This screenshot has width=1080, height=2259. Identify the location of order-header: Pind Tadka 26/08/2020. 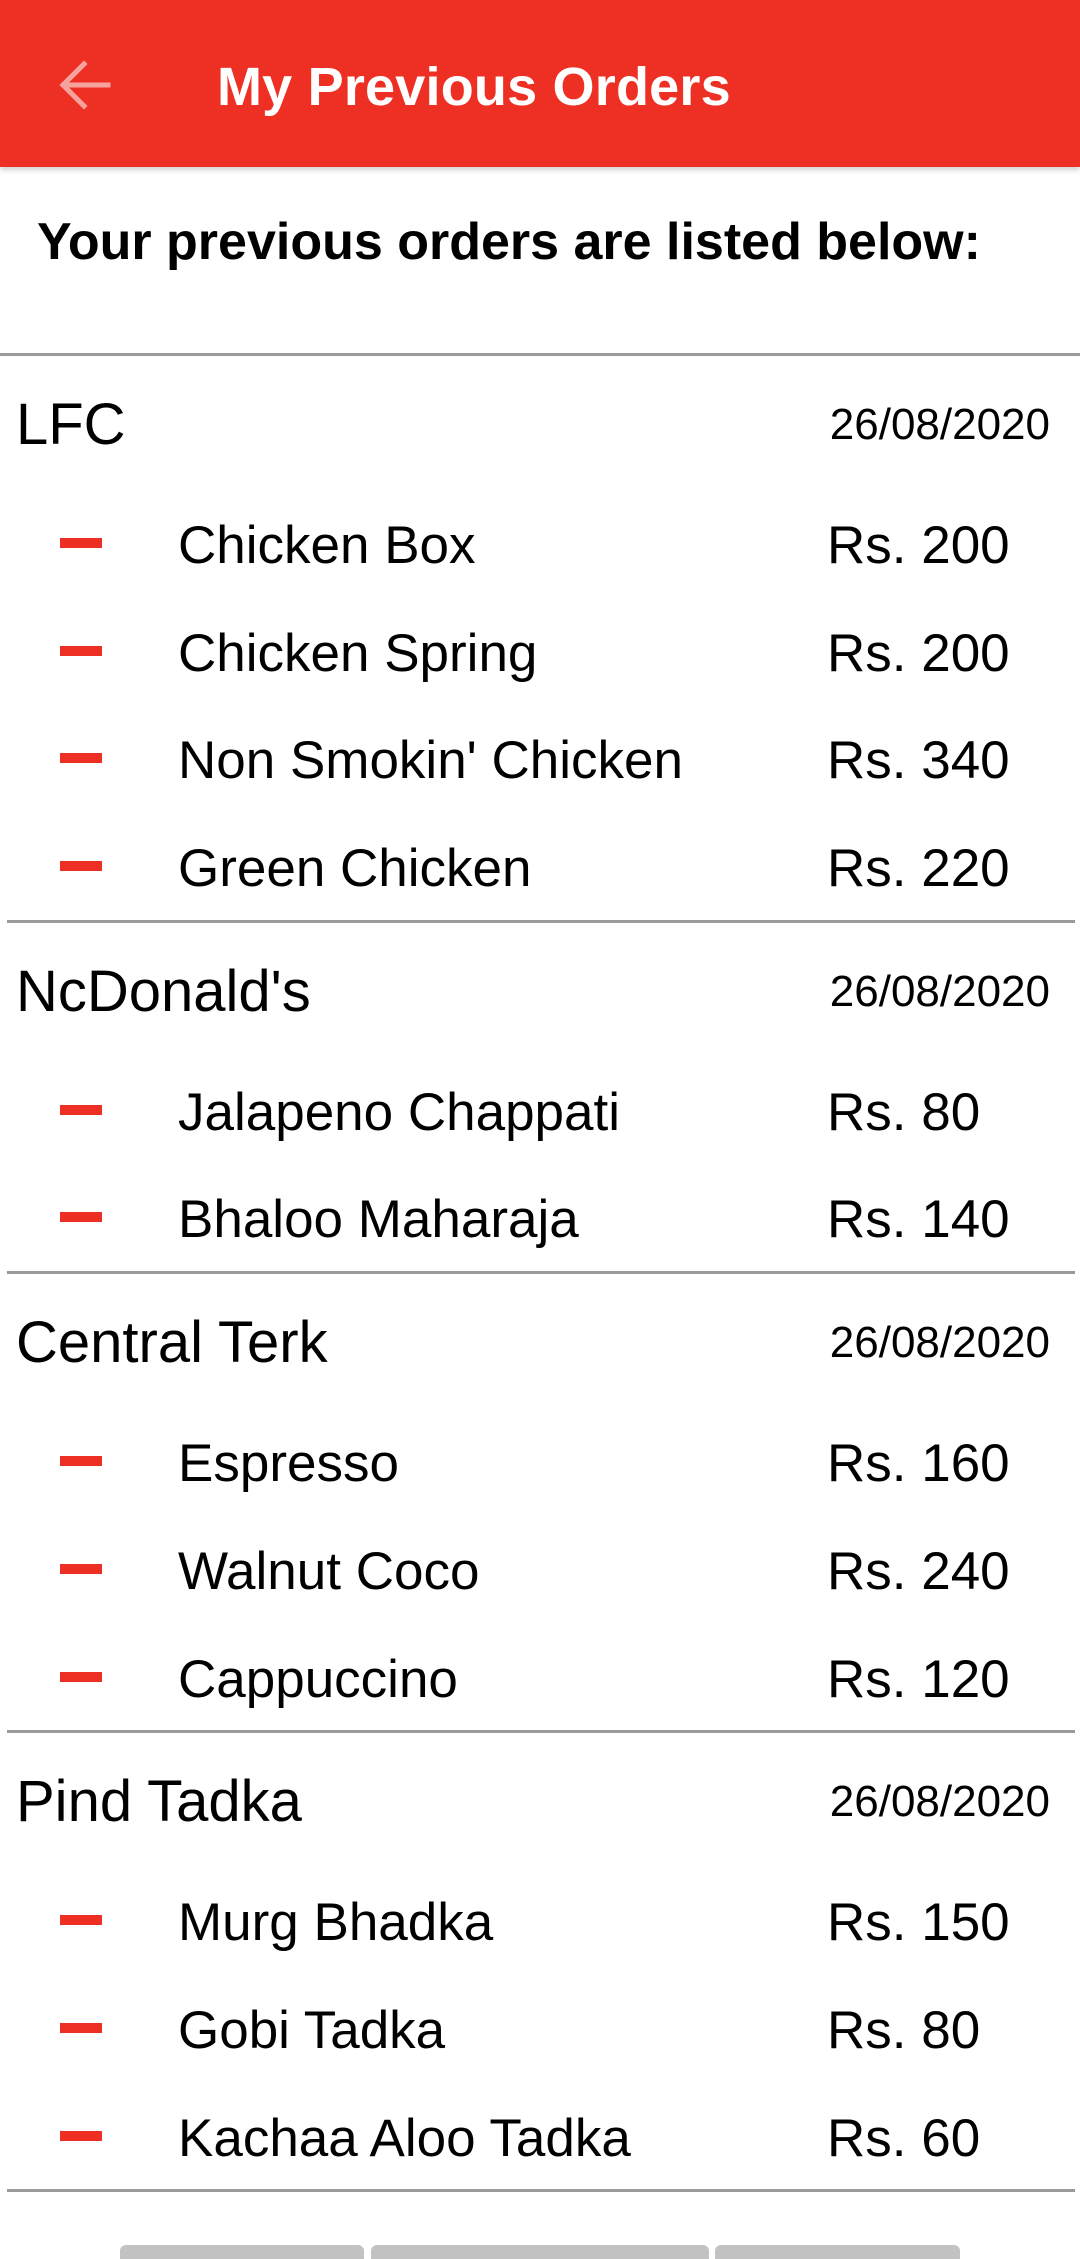
(540, 1799).